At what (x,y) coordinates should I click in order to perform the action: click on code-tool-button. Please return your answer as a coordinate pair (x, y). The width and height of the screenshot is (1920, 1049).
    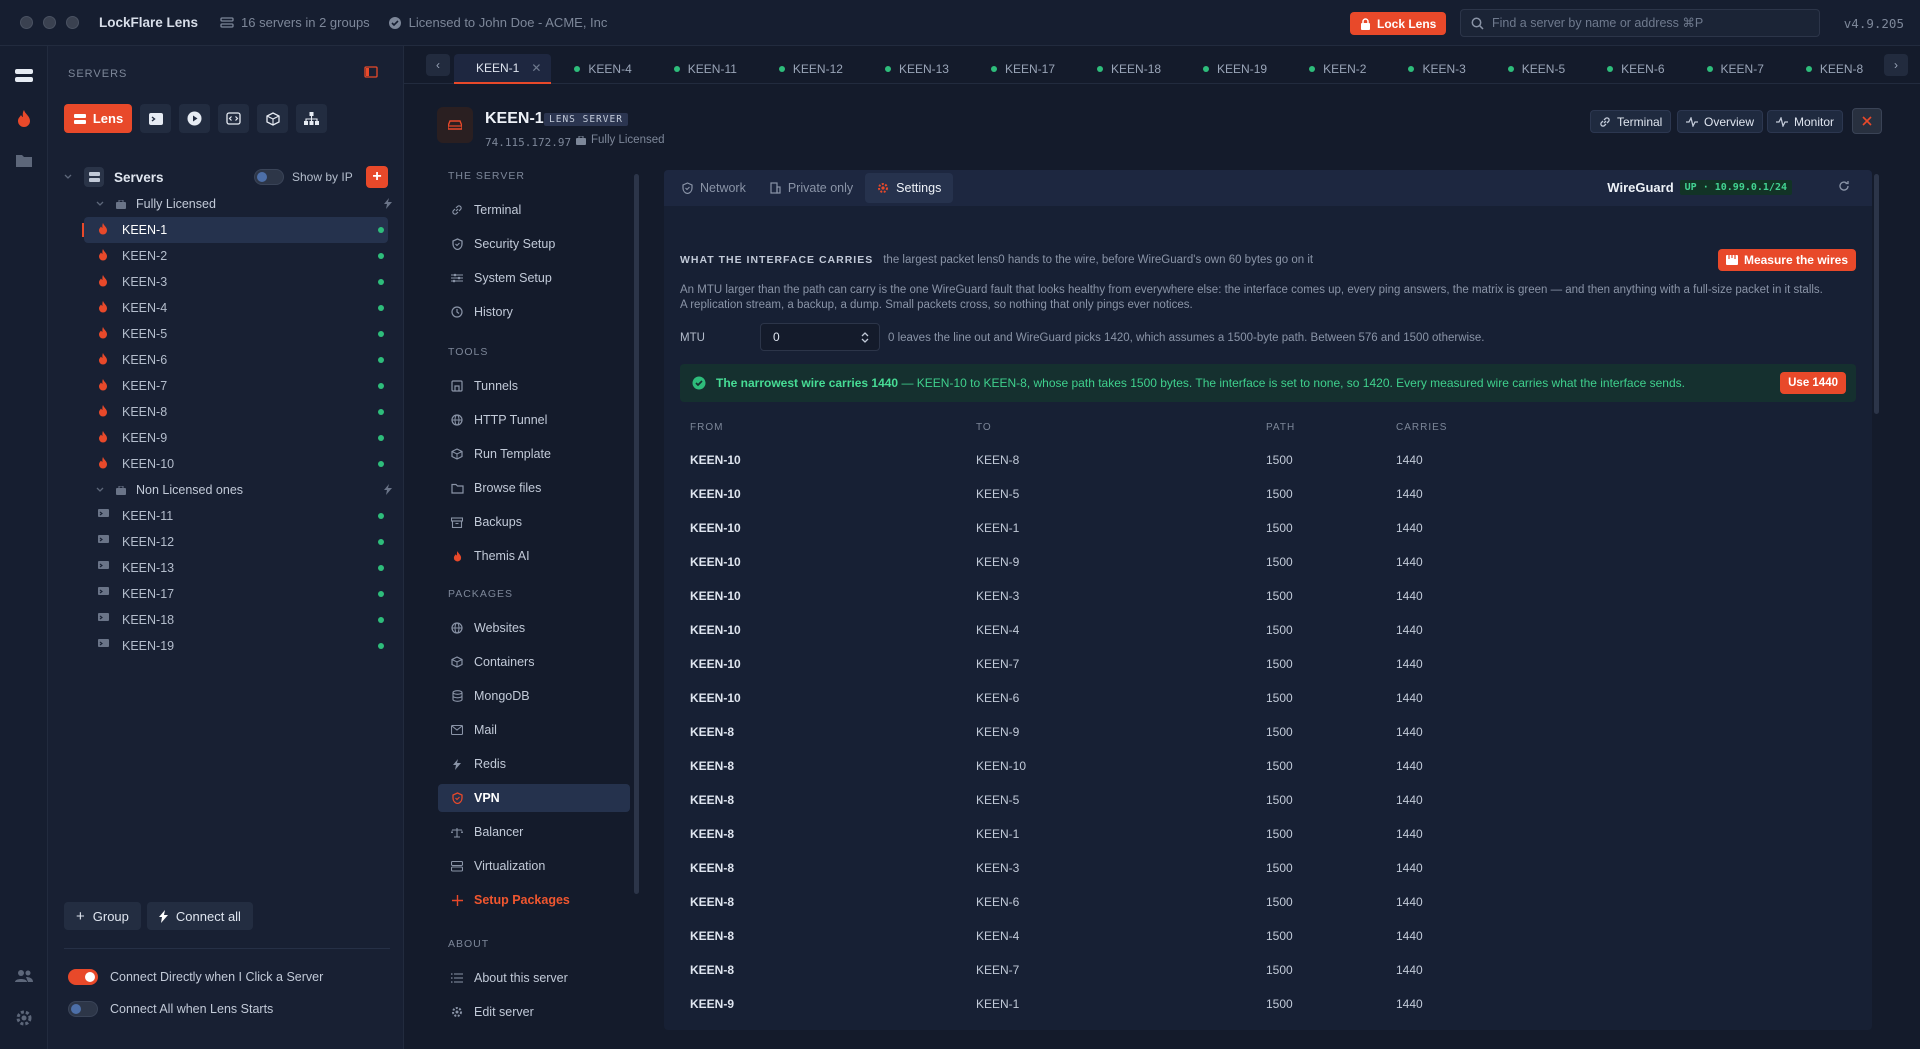
    Looking at the image, I should click on (233, 118).